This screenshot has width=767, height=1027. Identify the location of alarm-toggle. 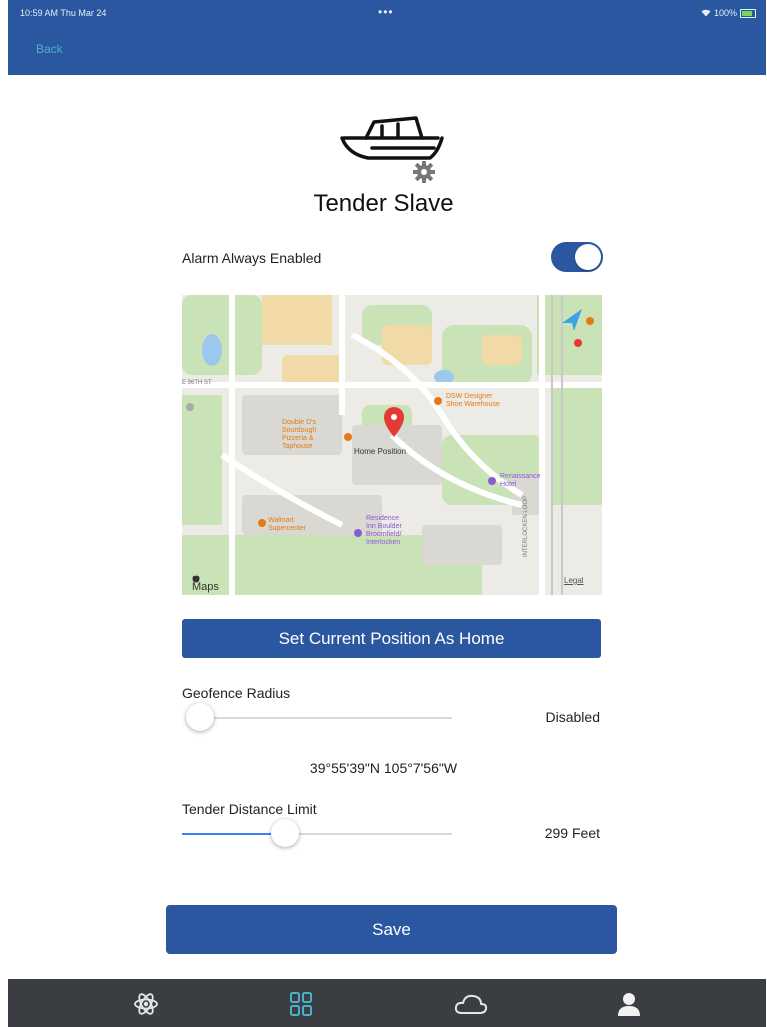
(577, 257).